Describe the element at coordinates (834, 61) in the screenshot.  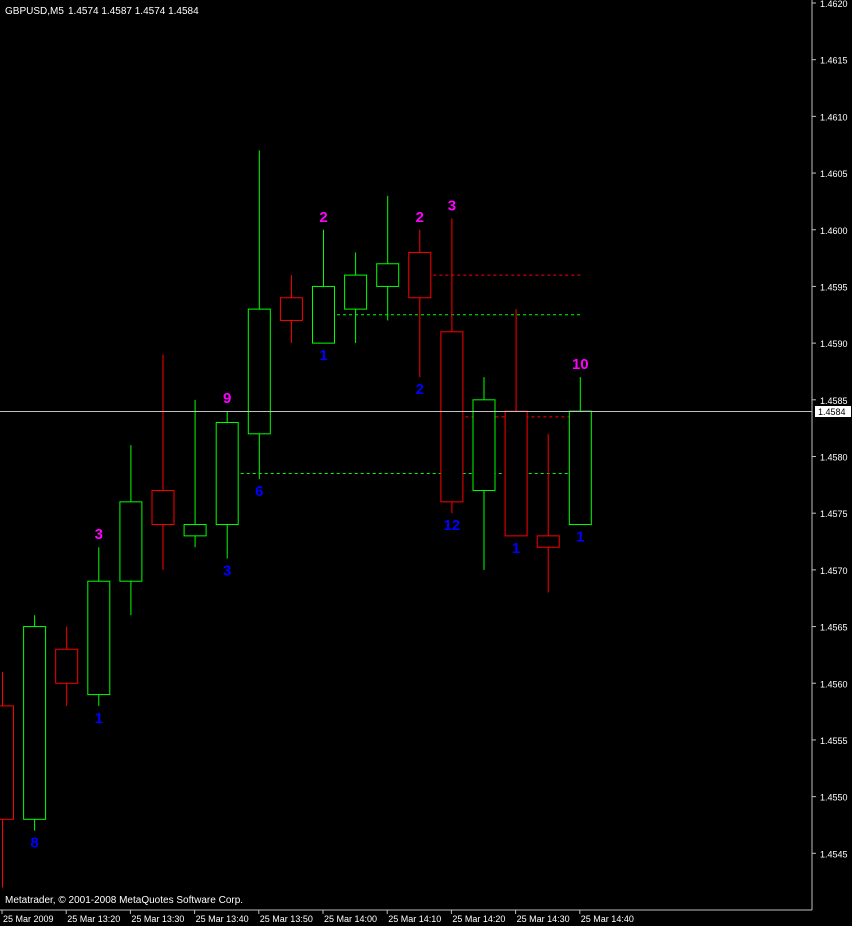
I see `price-tick-label: 1.4615` at that location.